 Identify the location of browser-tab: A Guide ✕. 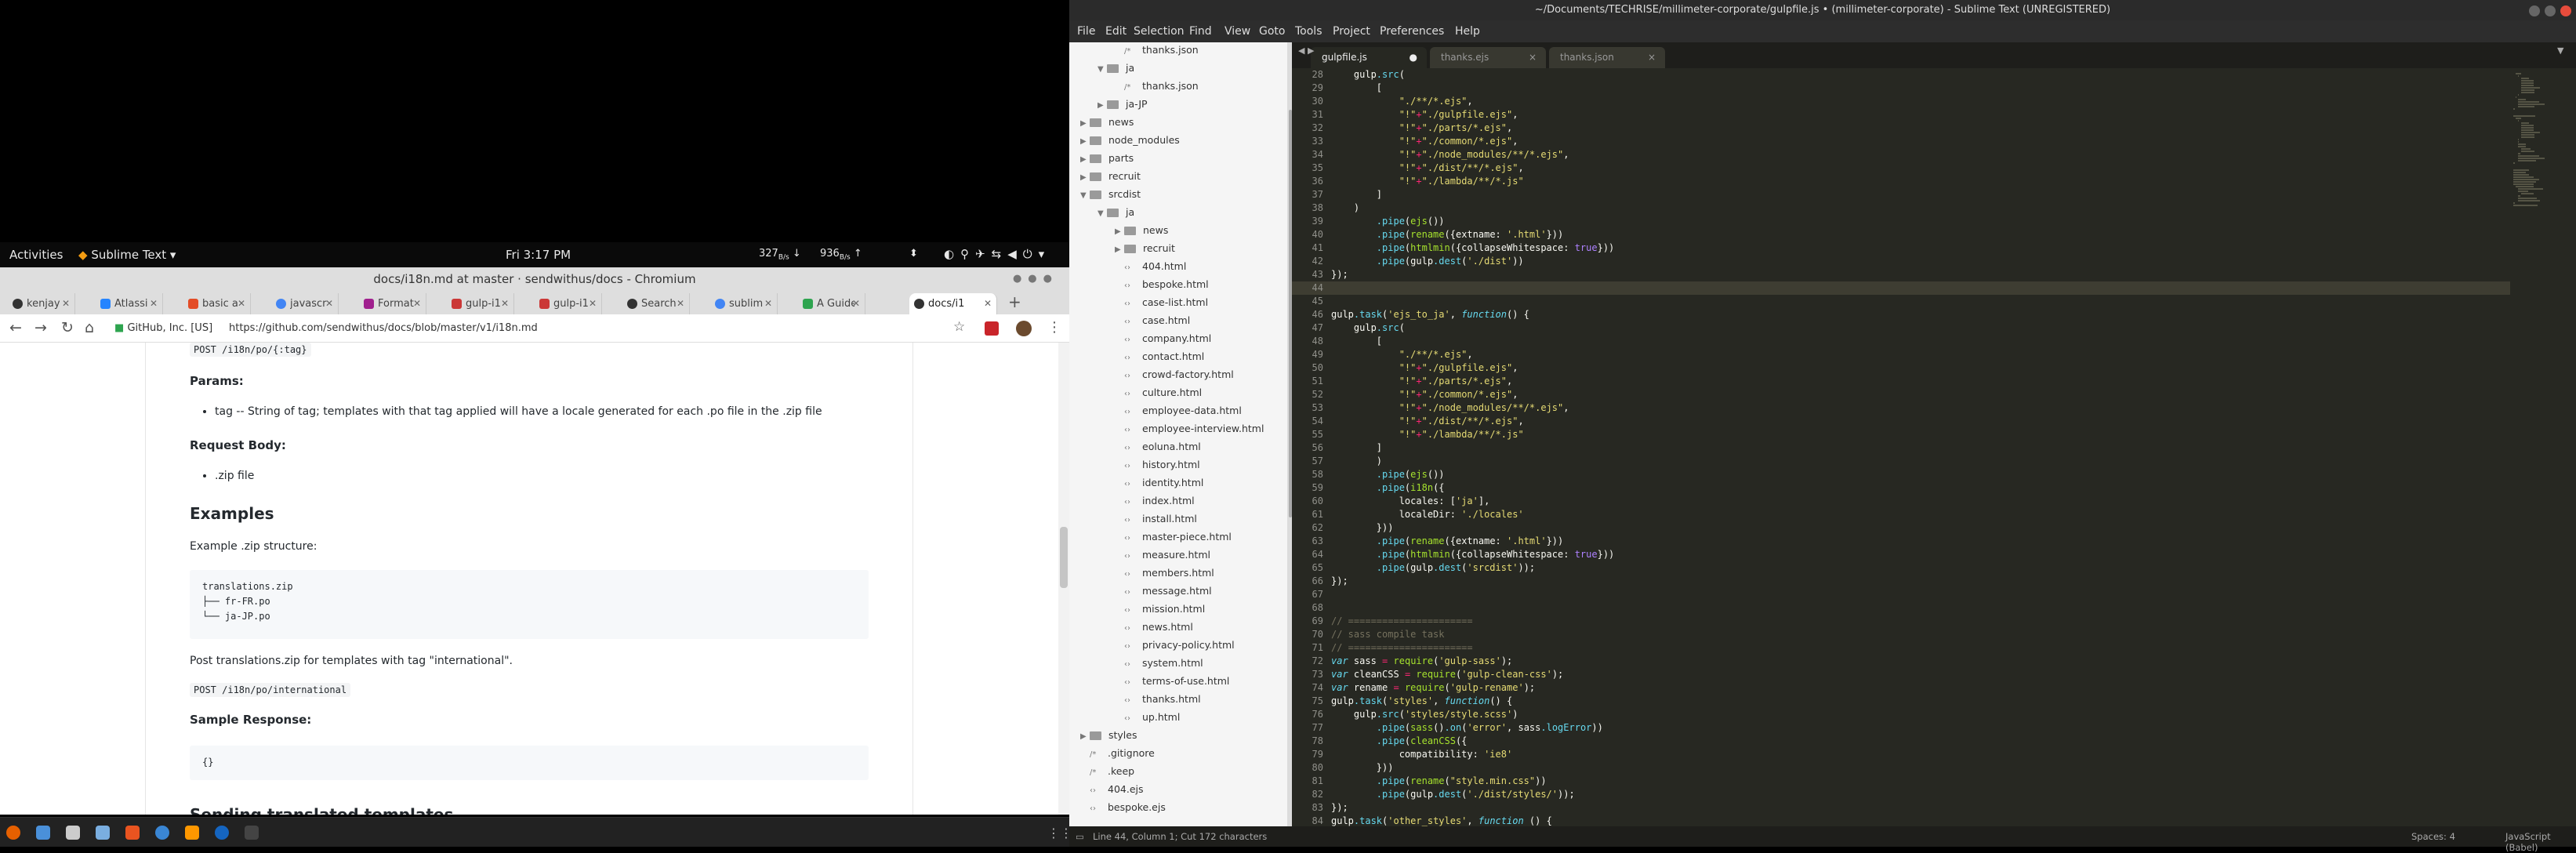
(832, 304).